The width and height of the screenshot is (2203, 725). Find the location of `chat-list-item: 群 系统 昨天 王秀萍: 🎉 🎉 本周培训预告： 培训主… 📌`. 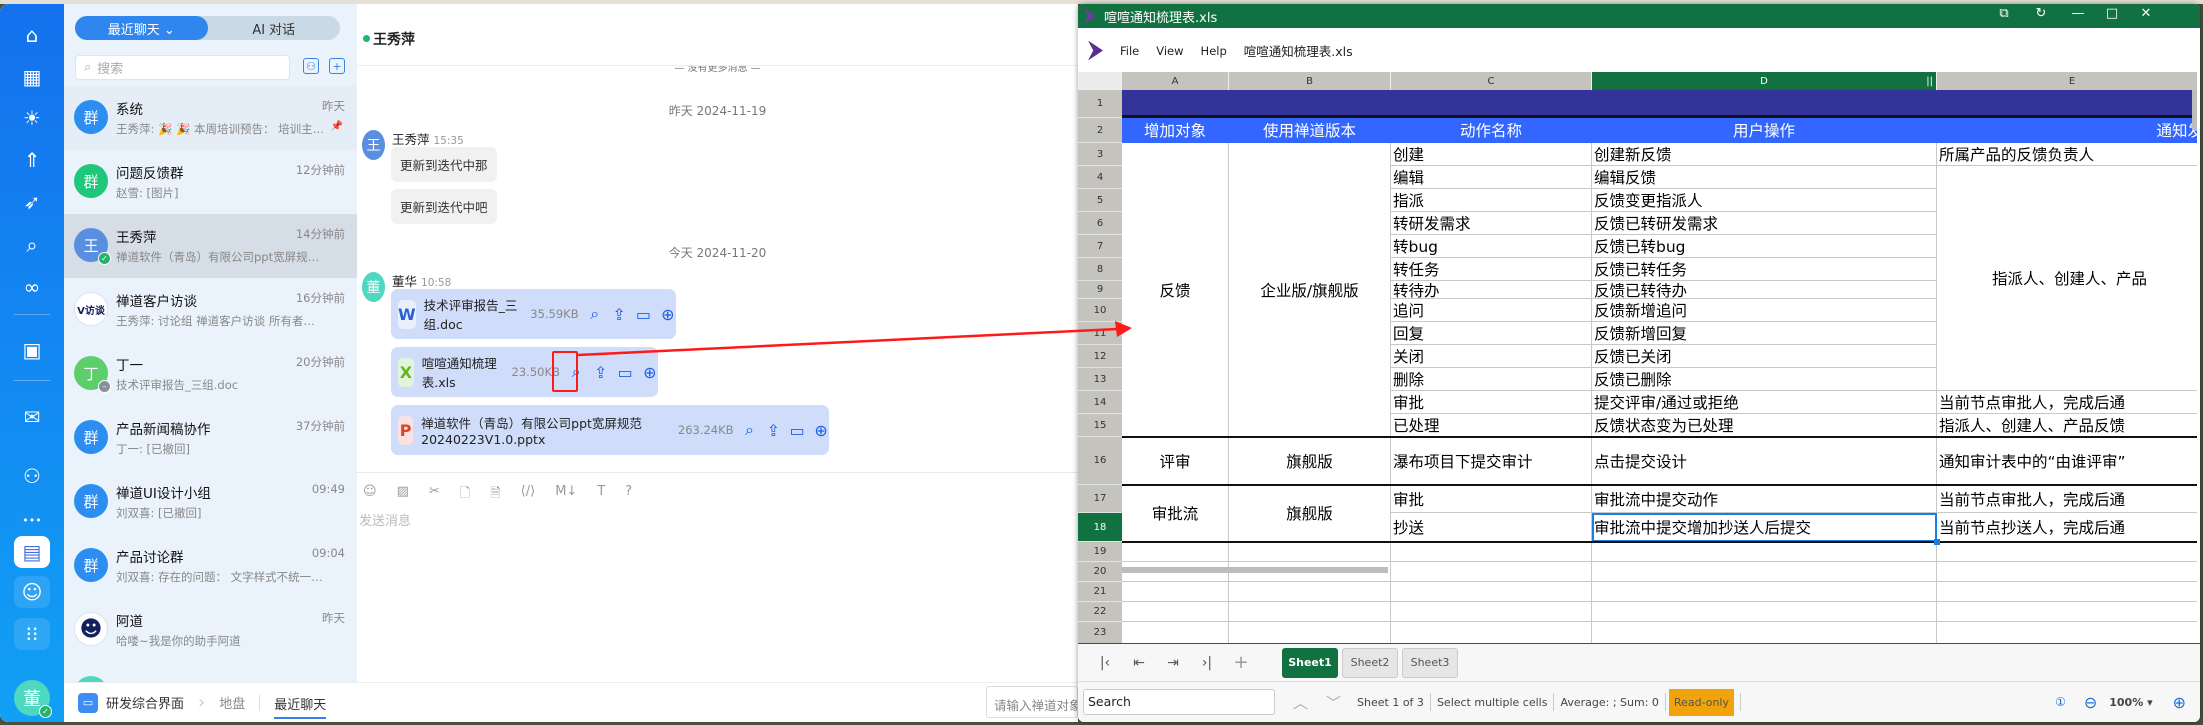

chat-list-item: 群 系统 昨天 王秀萍: 🎉 🎉 本周培训预告： 培训主… 📌 is located at coordinates (210, 118).